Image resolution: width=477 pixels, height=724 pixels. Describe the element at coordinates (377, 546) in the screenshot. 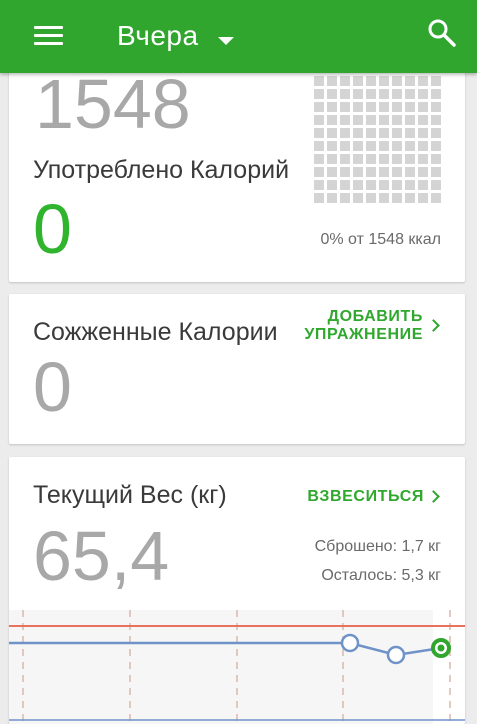

I see `weight-lost-text: Сброшено: 1,7 кг` at that location.